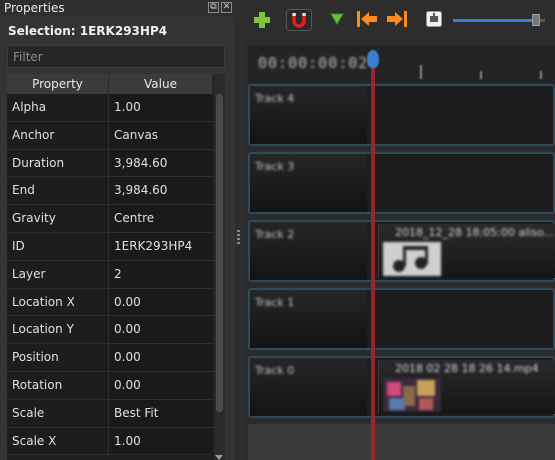  Describe the element at coordinates (58, 357) in the screenshot. I see `property-name-cell: Position` at that location.